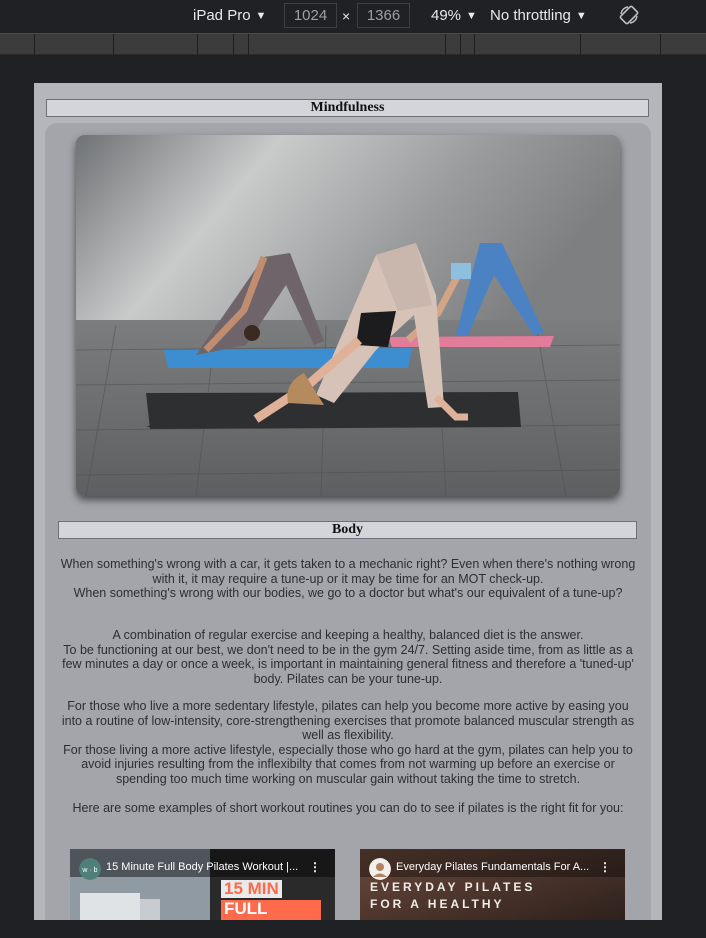 The height and width of the screenshot is (938, 706). I want to click on throttling-select: No throttling ▼, so click(538, 15).